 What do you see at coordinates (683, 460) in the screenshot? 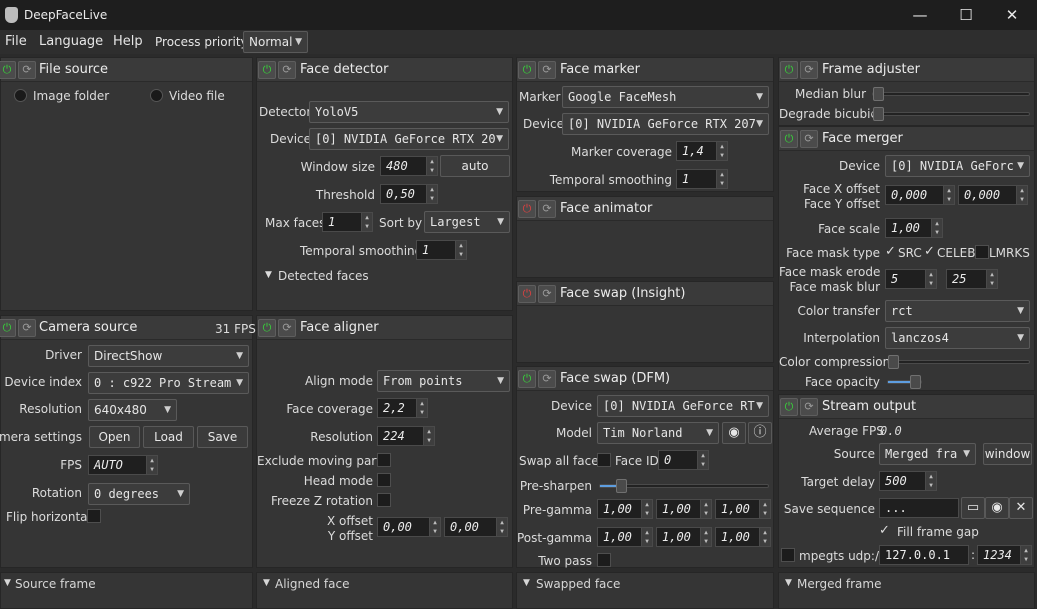
I see `face-id-spinbox: 0 ▲ ▼` at bounding box center [683, 460].